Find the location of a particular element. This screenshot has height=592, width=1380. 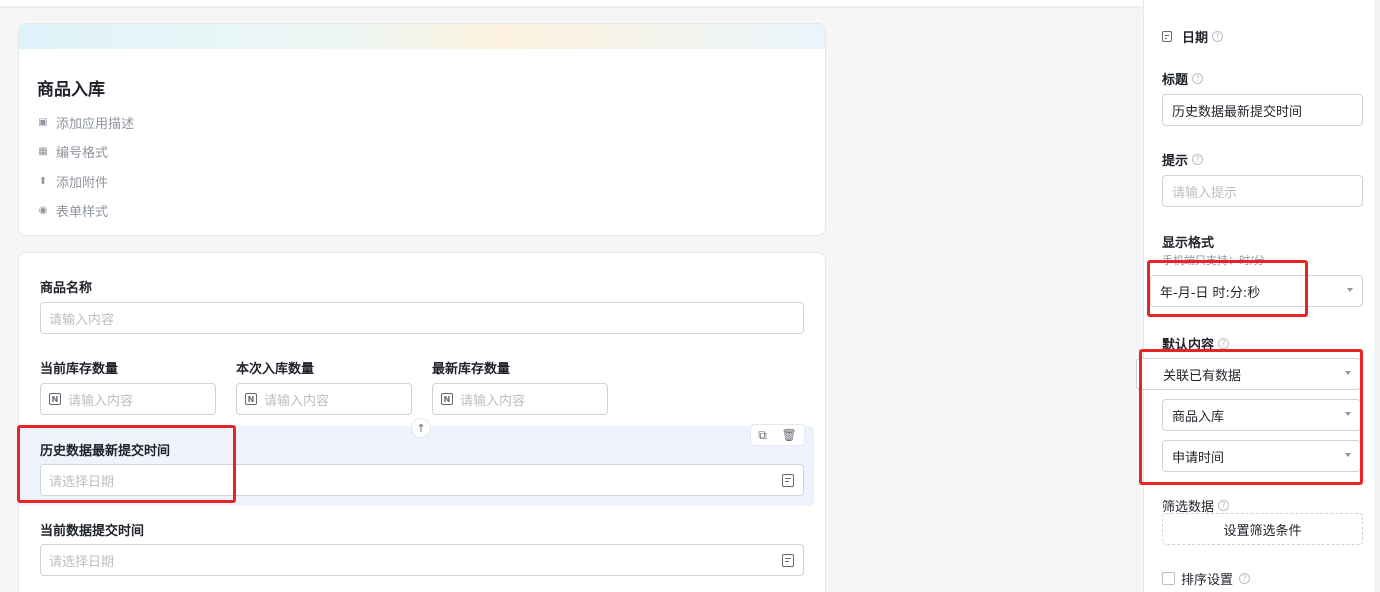

title-input: 历史数据最新提交时间 is located at coordinates (1262, 110).